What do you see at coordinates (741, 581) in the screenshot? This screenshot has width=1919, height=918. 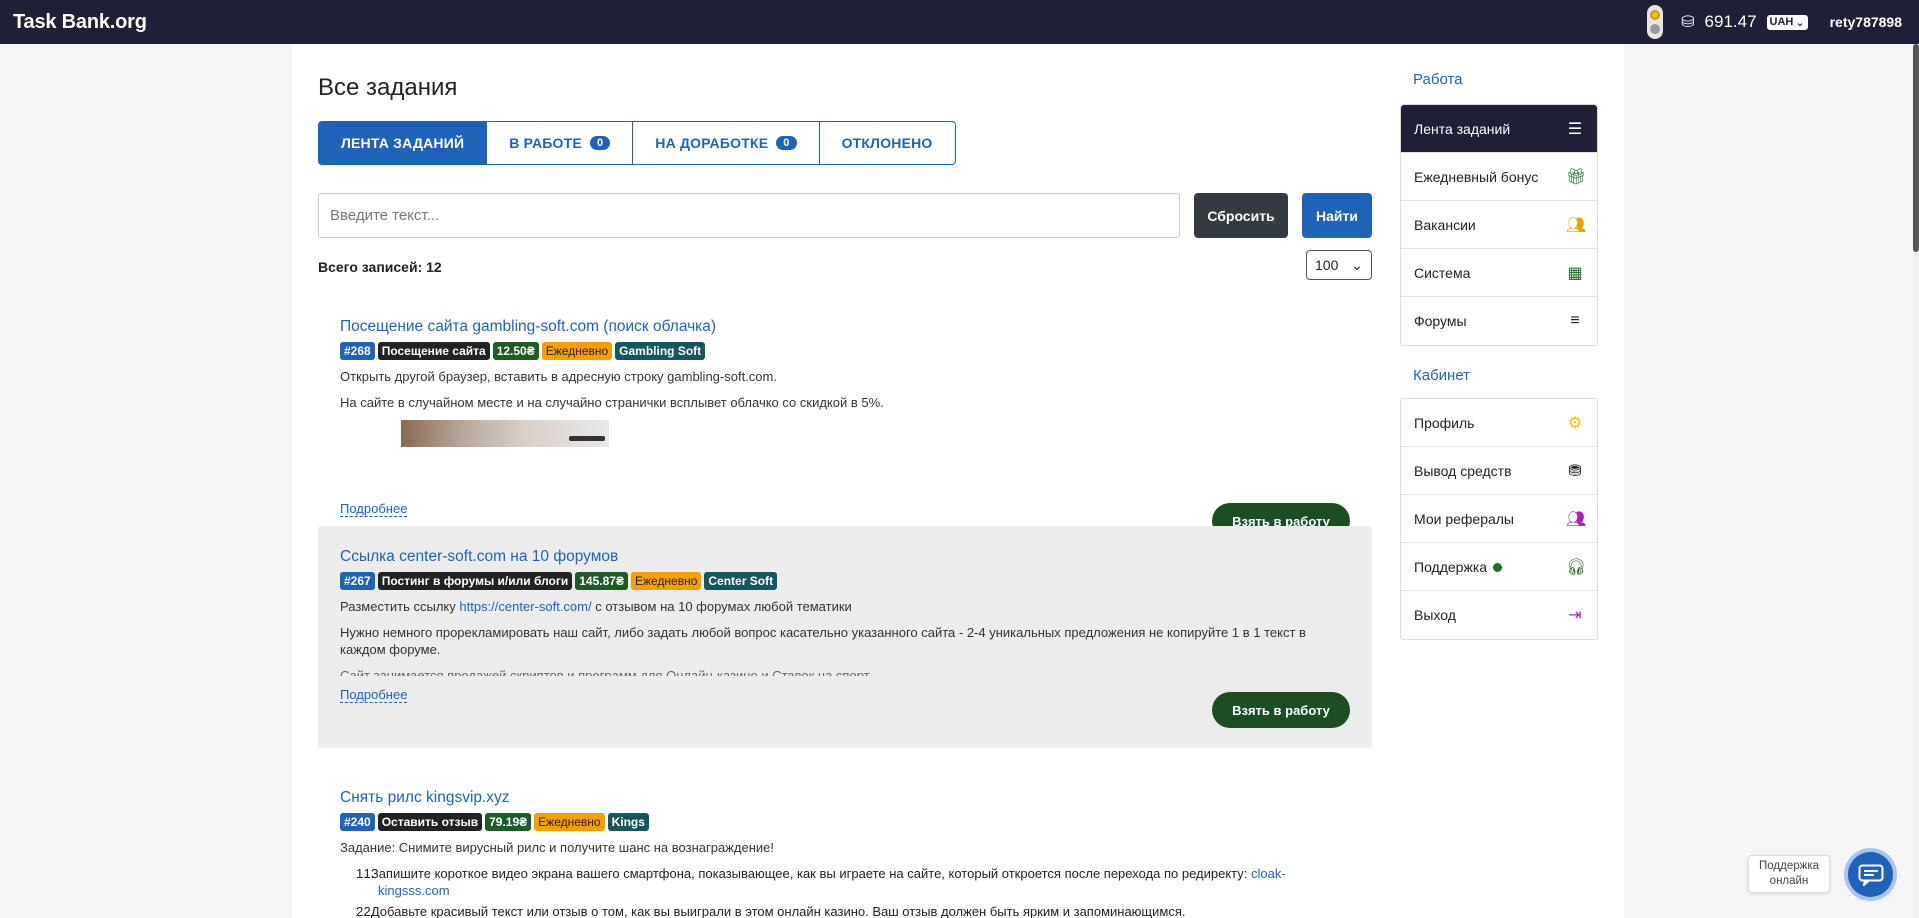 I see `tag-brand: Center Soft` at bounding box center [741, 581].